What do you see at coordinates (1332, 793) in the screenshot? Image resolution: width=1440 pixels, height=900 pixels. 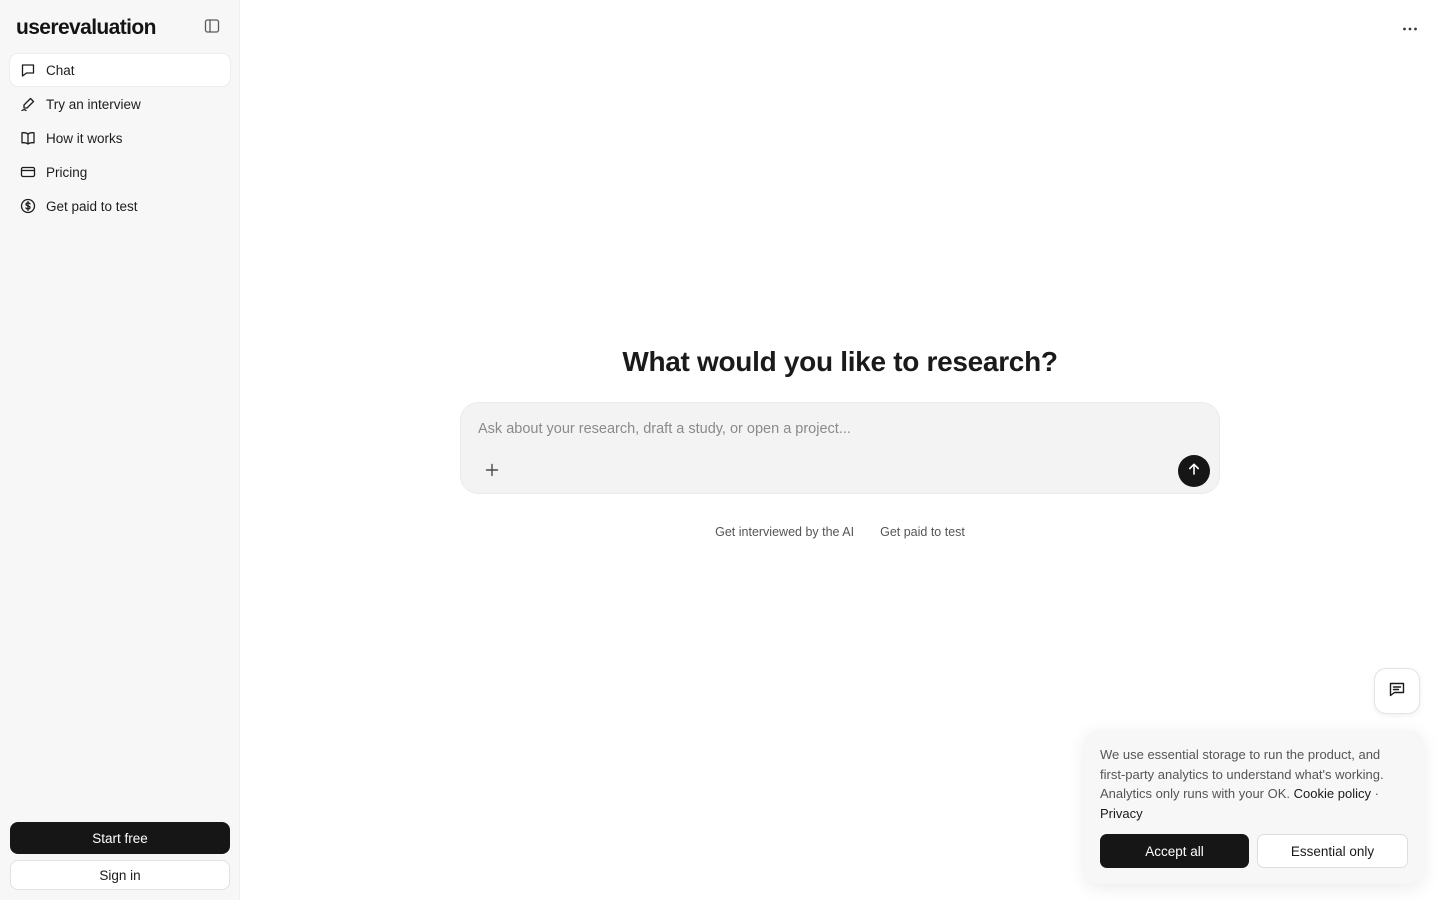 I see `cookie-policy-link: Cookie policy` at bounding box center [1332, 793].